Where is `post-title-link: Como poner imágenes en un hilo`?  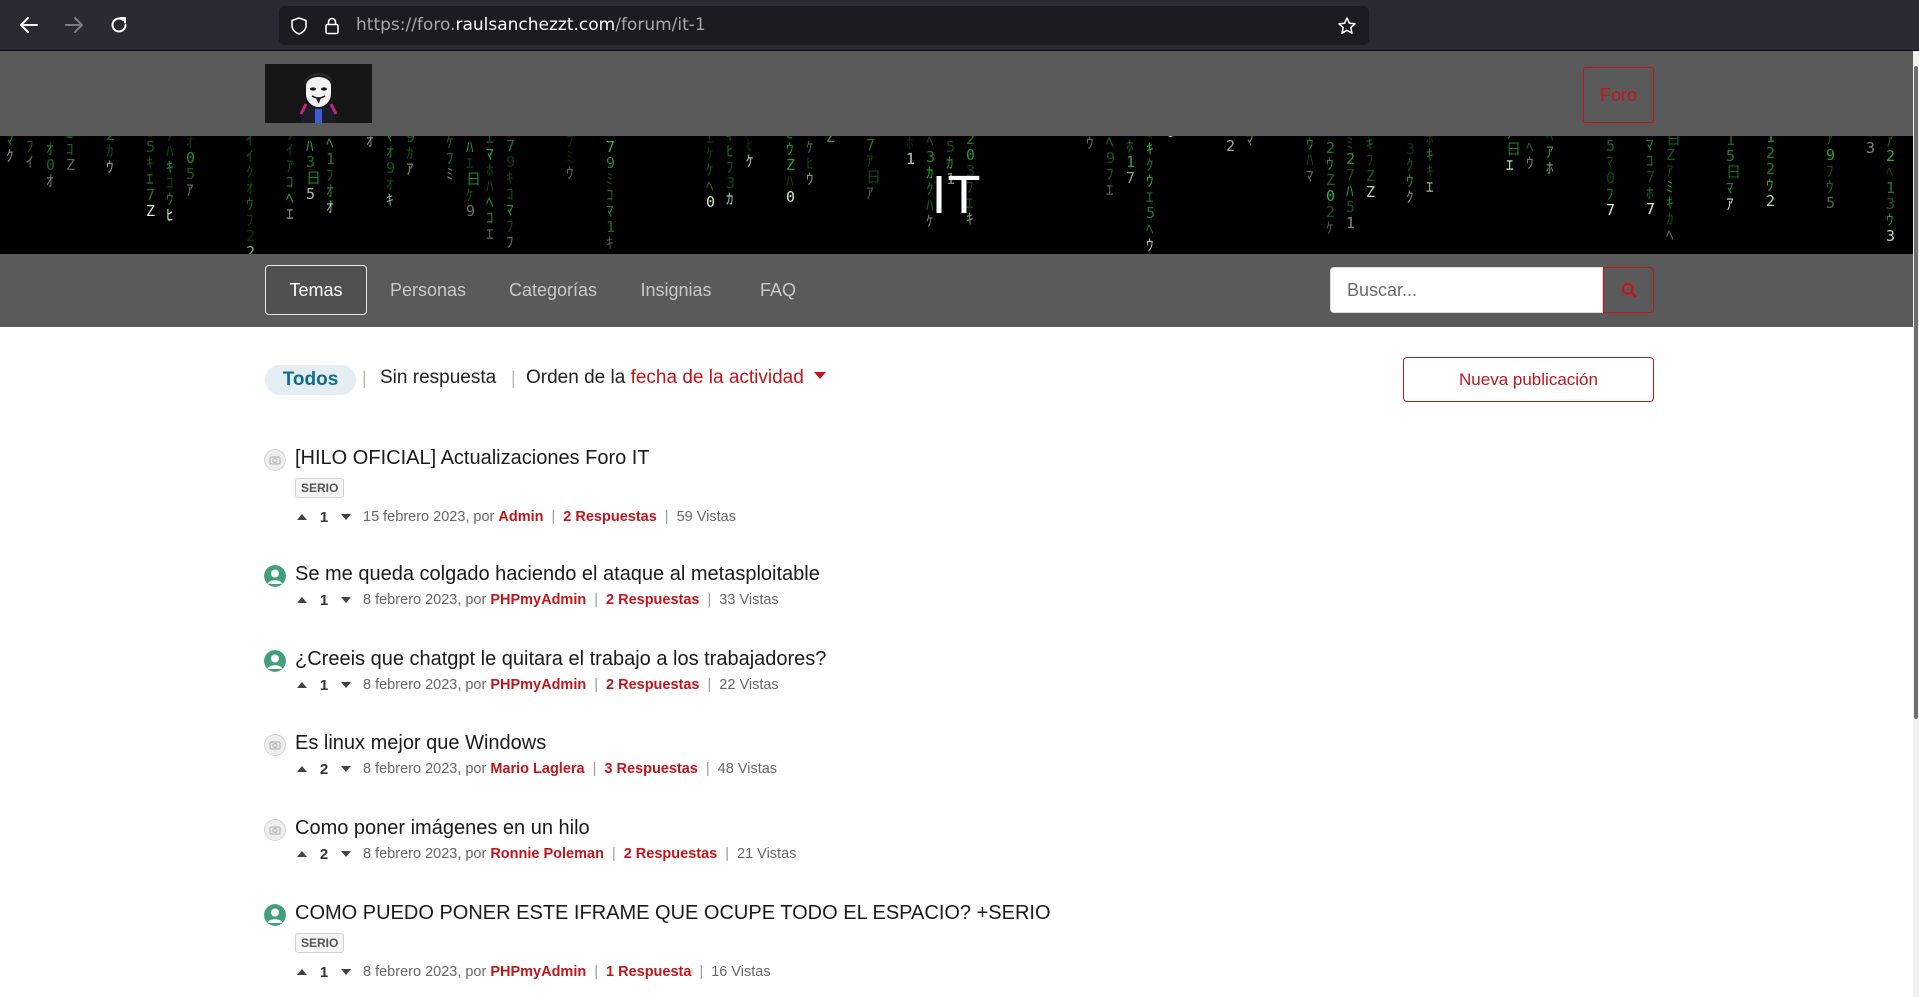
post-title-link: Como poner imágenes en un hilo is located at coordinates (442, 828).